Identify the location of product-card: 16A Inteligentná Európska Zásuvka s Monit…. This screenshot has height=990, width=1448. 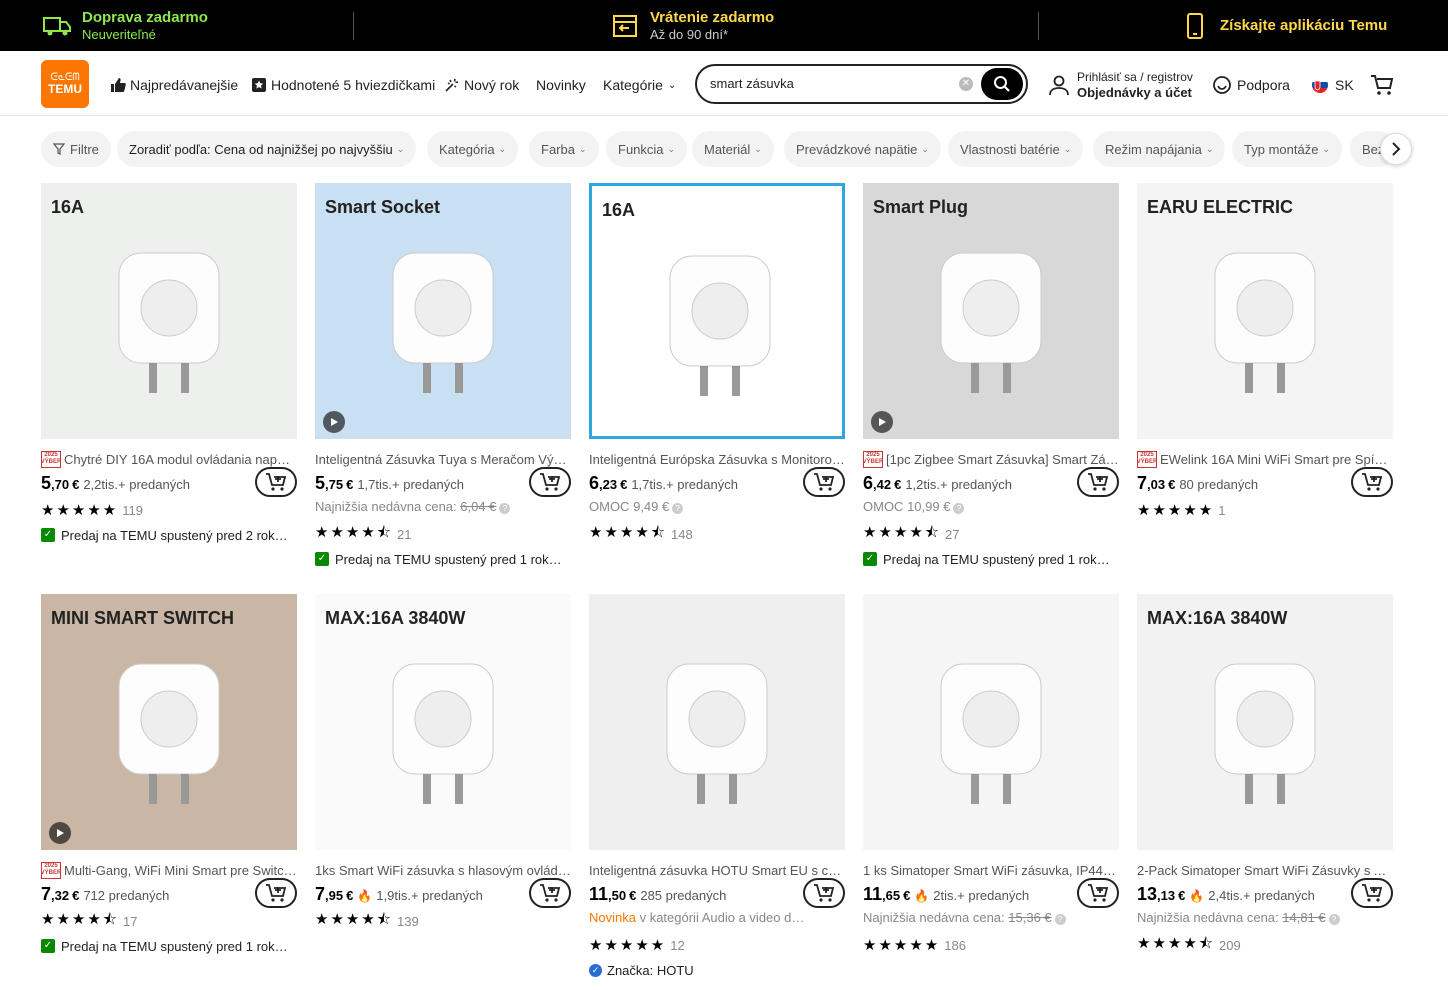
(717, 373).